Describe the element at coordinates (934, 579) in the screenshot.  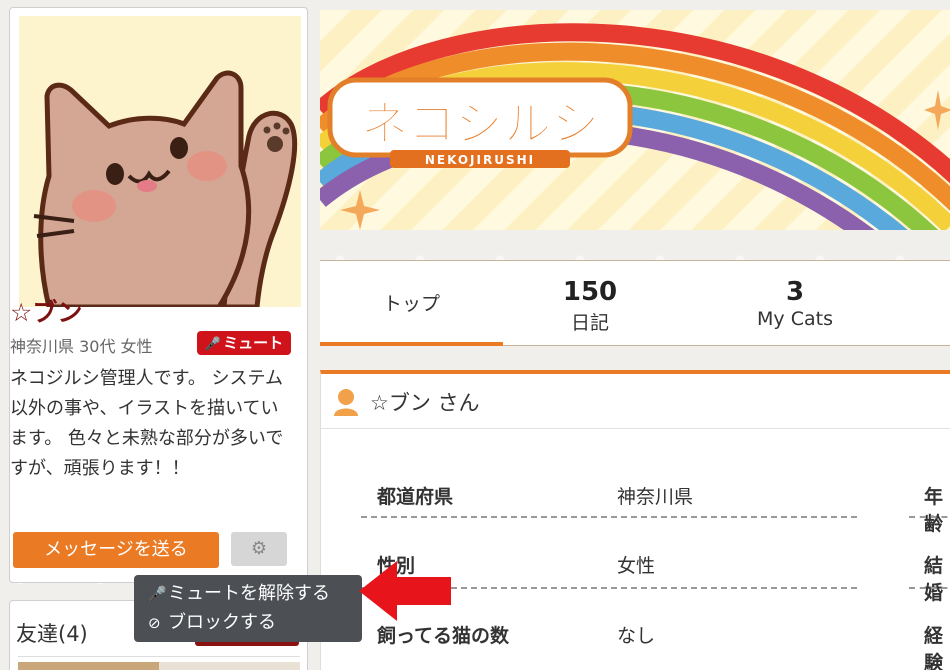
I see `label-marriage: 結婚` at that location.